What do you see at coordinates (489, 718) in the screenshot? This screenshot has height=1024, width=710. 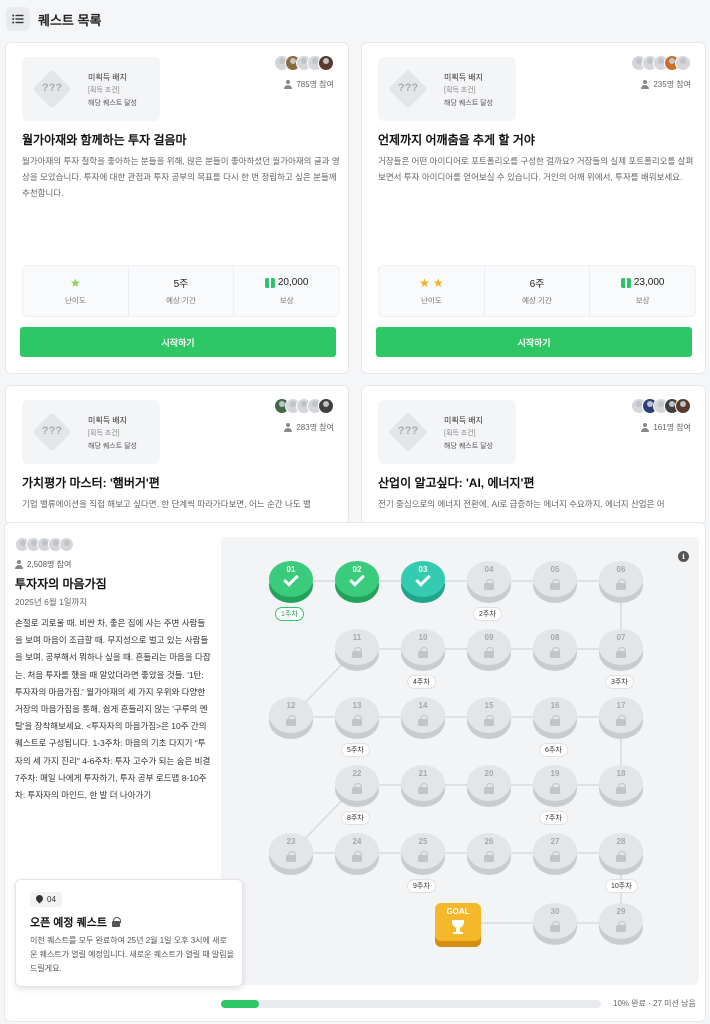 I see `mission-node: 15` at bounding box center [489, 718].